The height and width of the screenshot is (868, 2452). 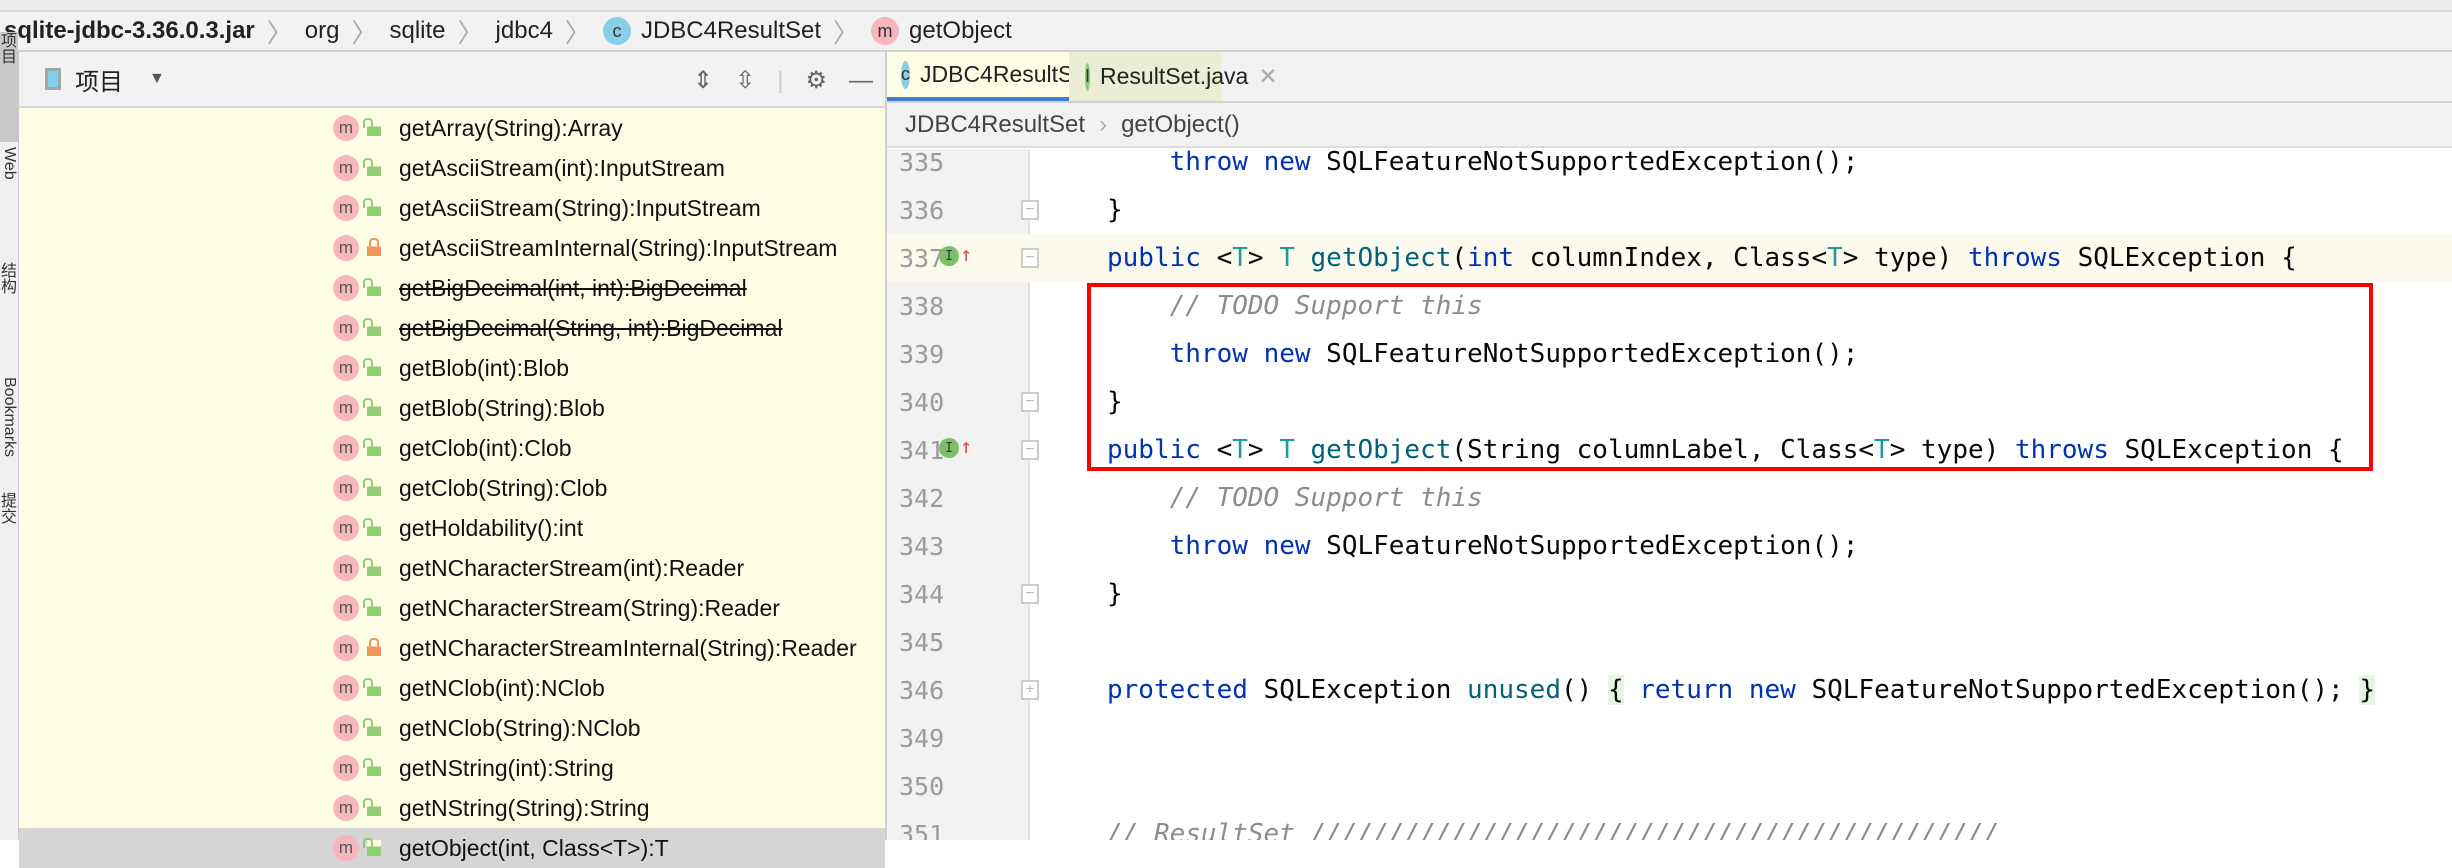 I want to click on code-token: getObject, so click(x=1381, y=258).